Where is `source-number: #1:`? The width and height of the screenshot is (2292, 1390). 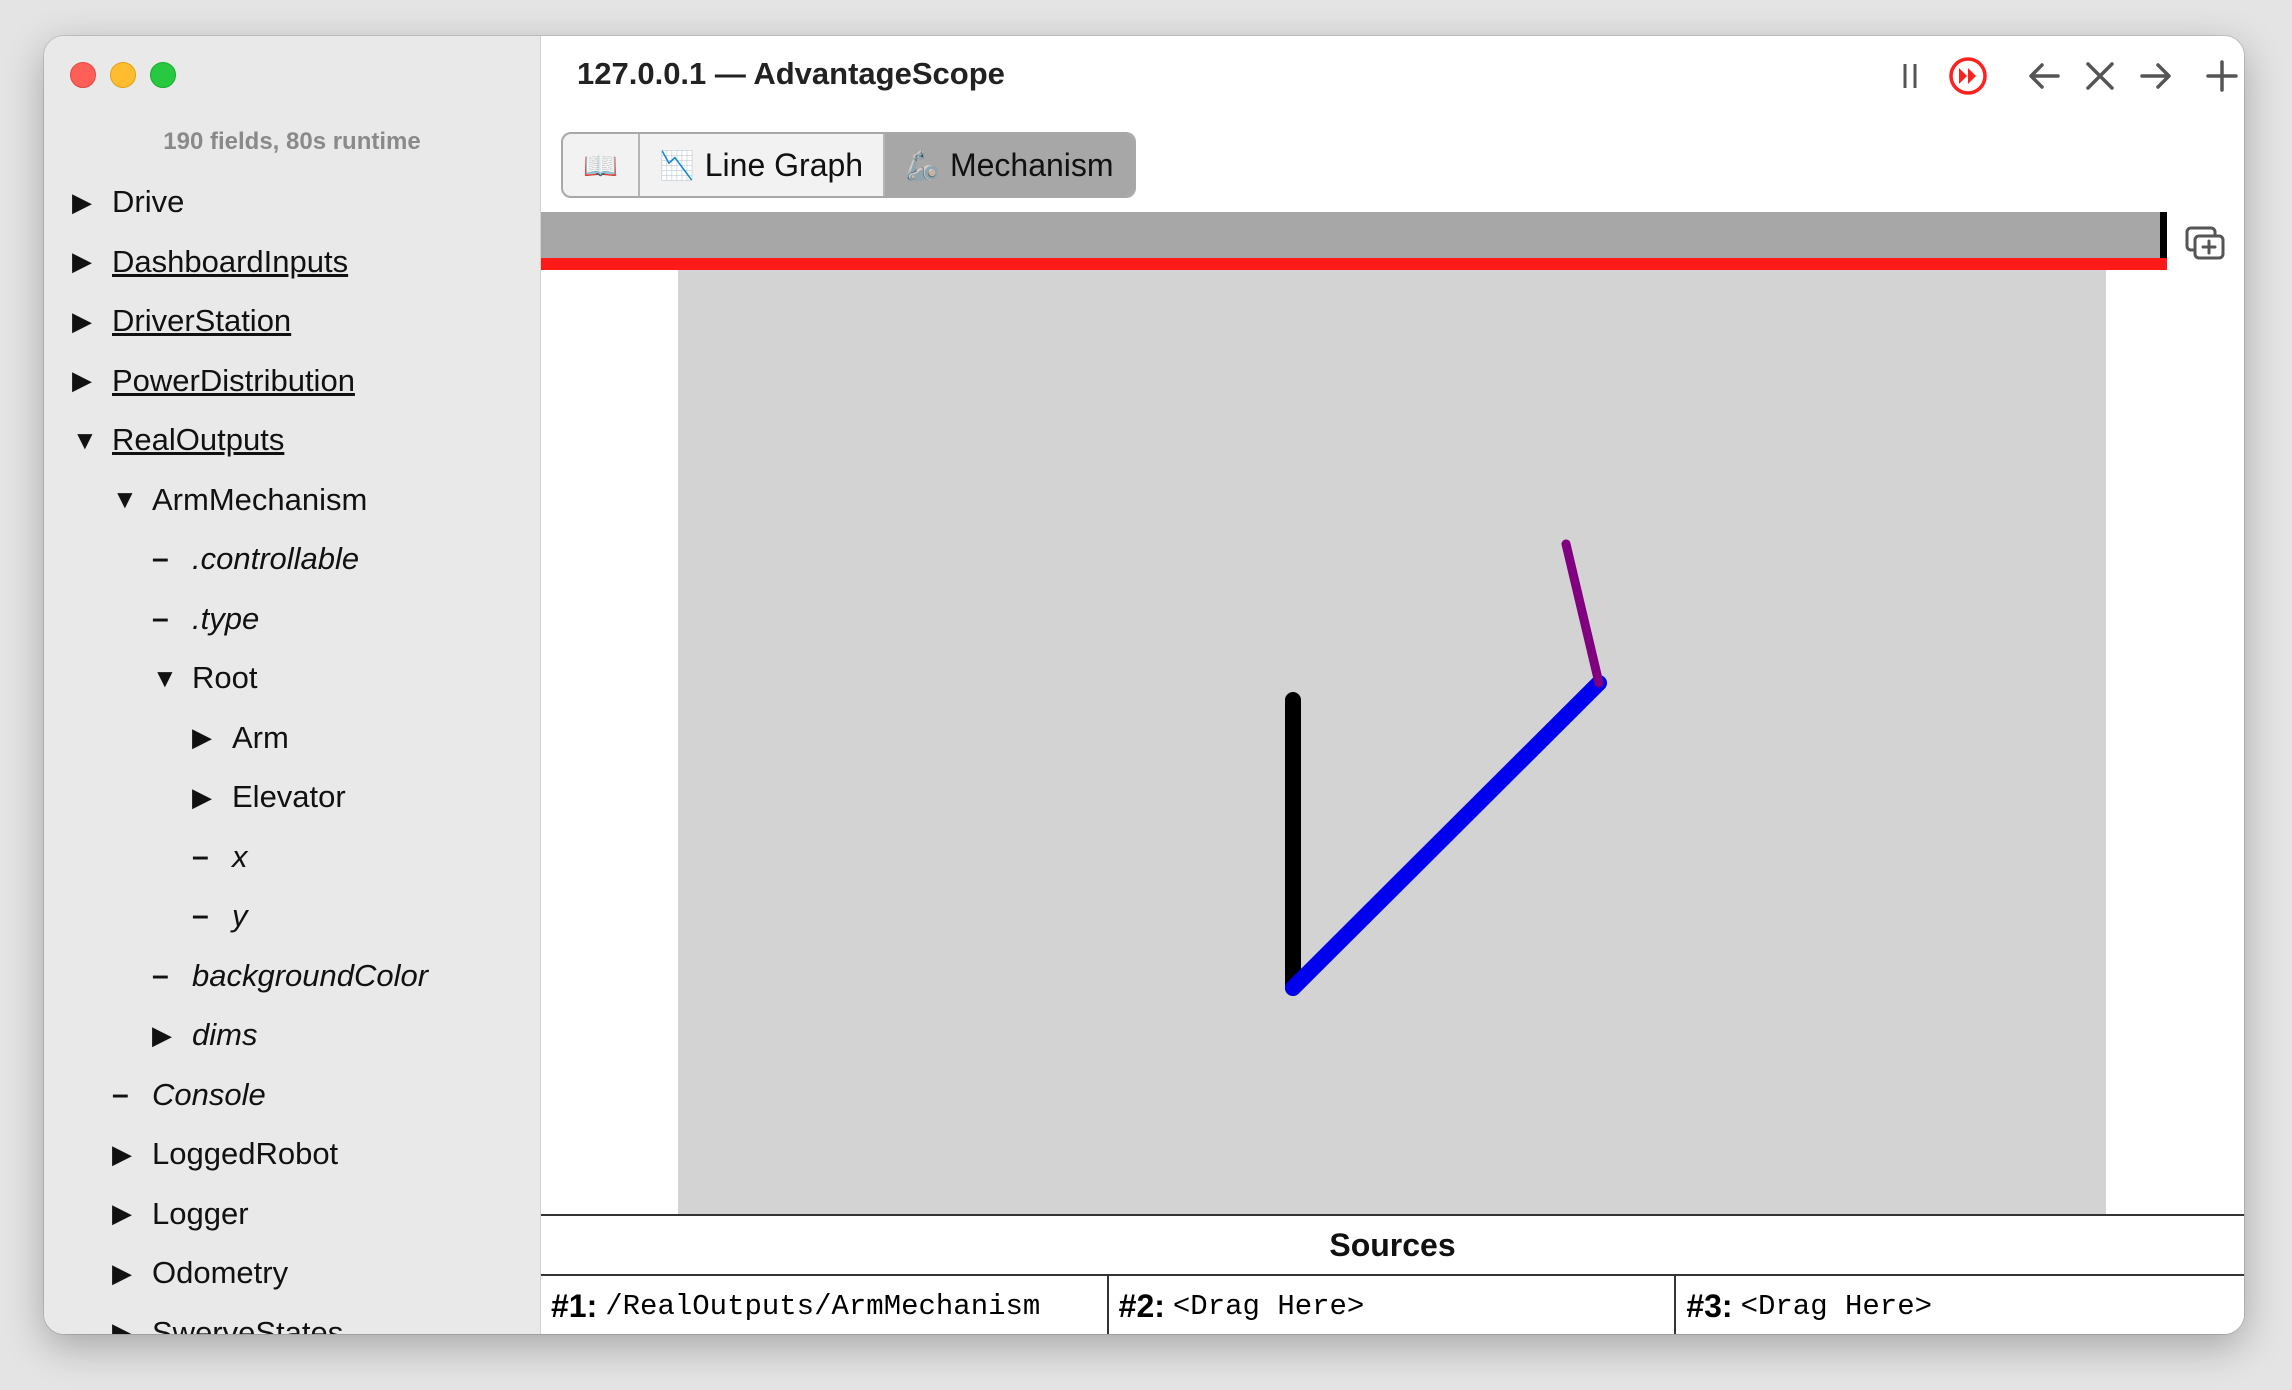 source-number: #1: is located at coordinates (574, 1305).